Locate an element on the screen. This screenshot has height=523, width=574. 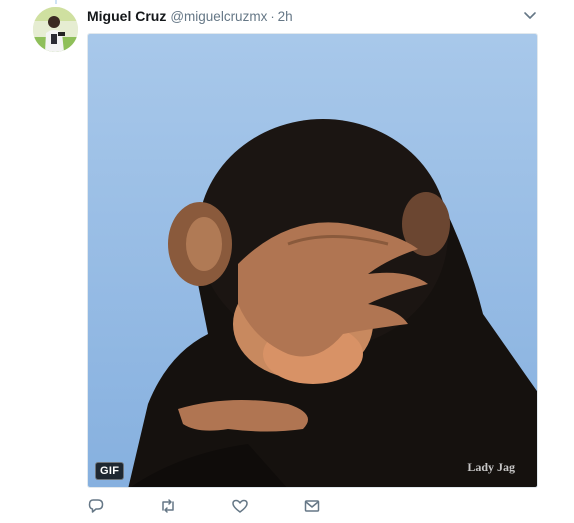
gif-badge: GIF is located at coordinates (110, 471).